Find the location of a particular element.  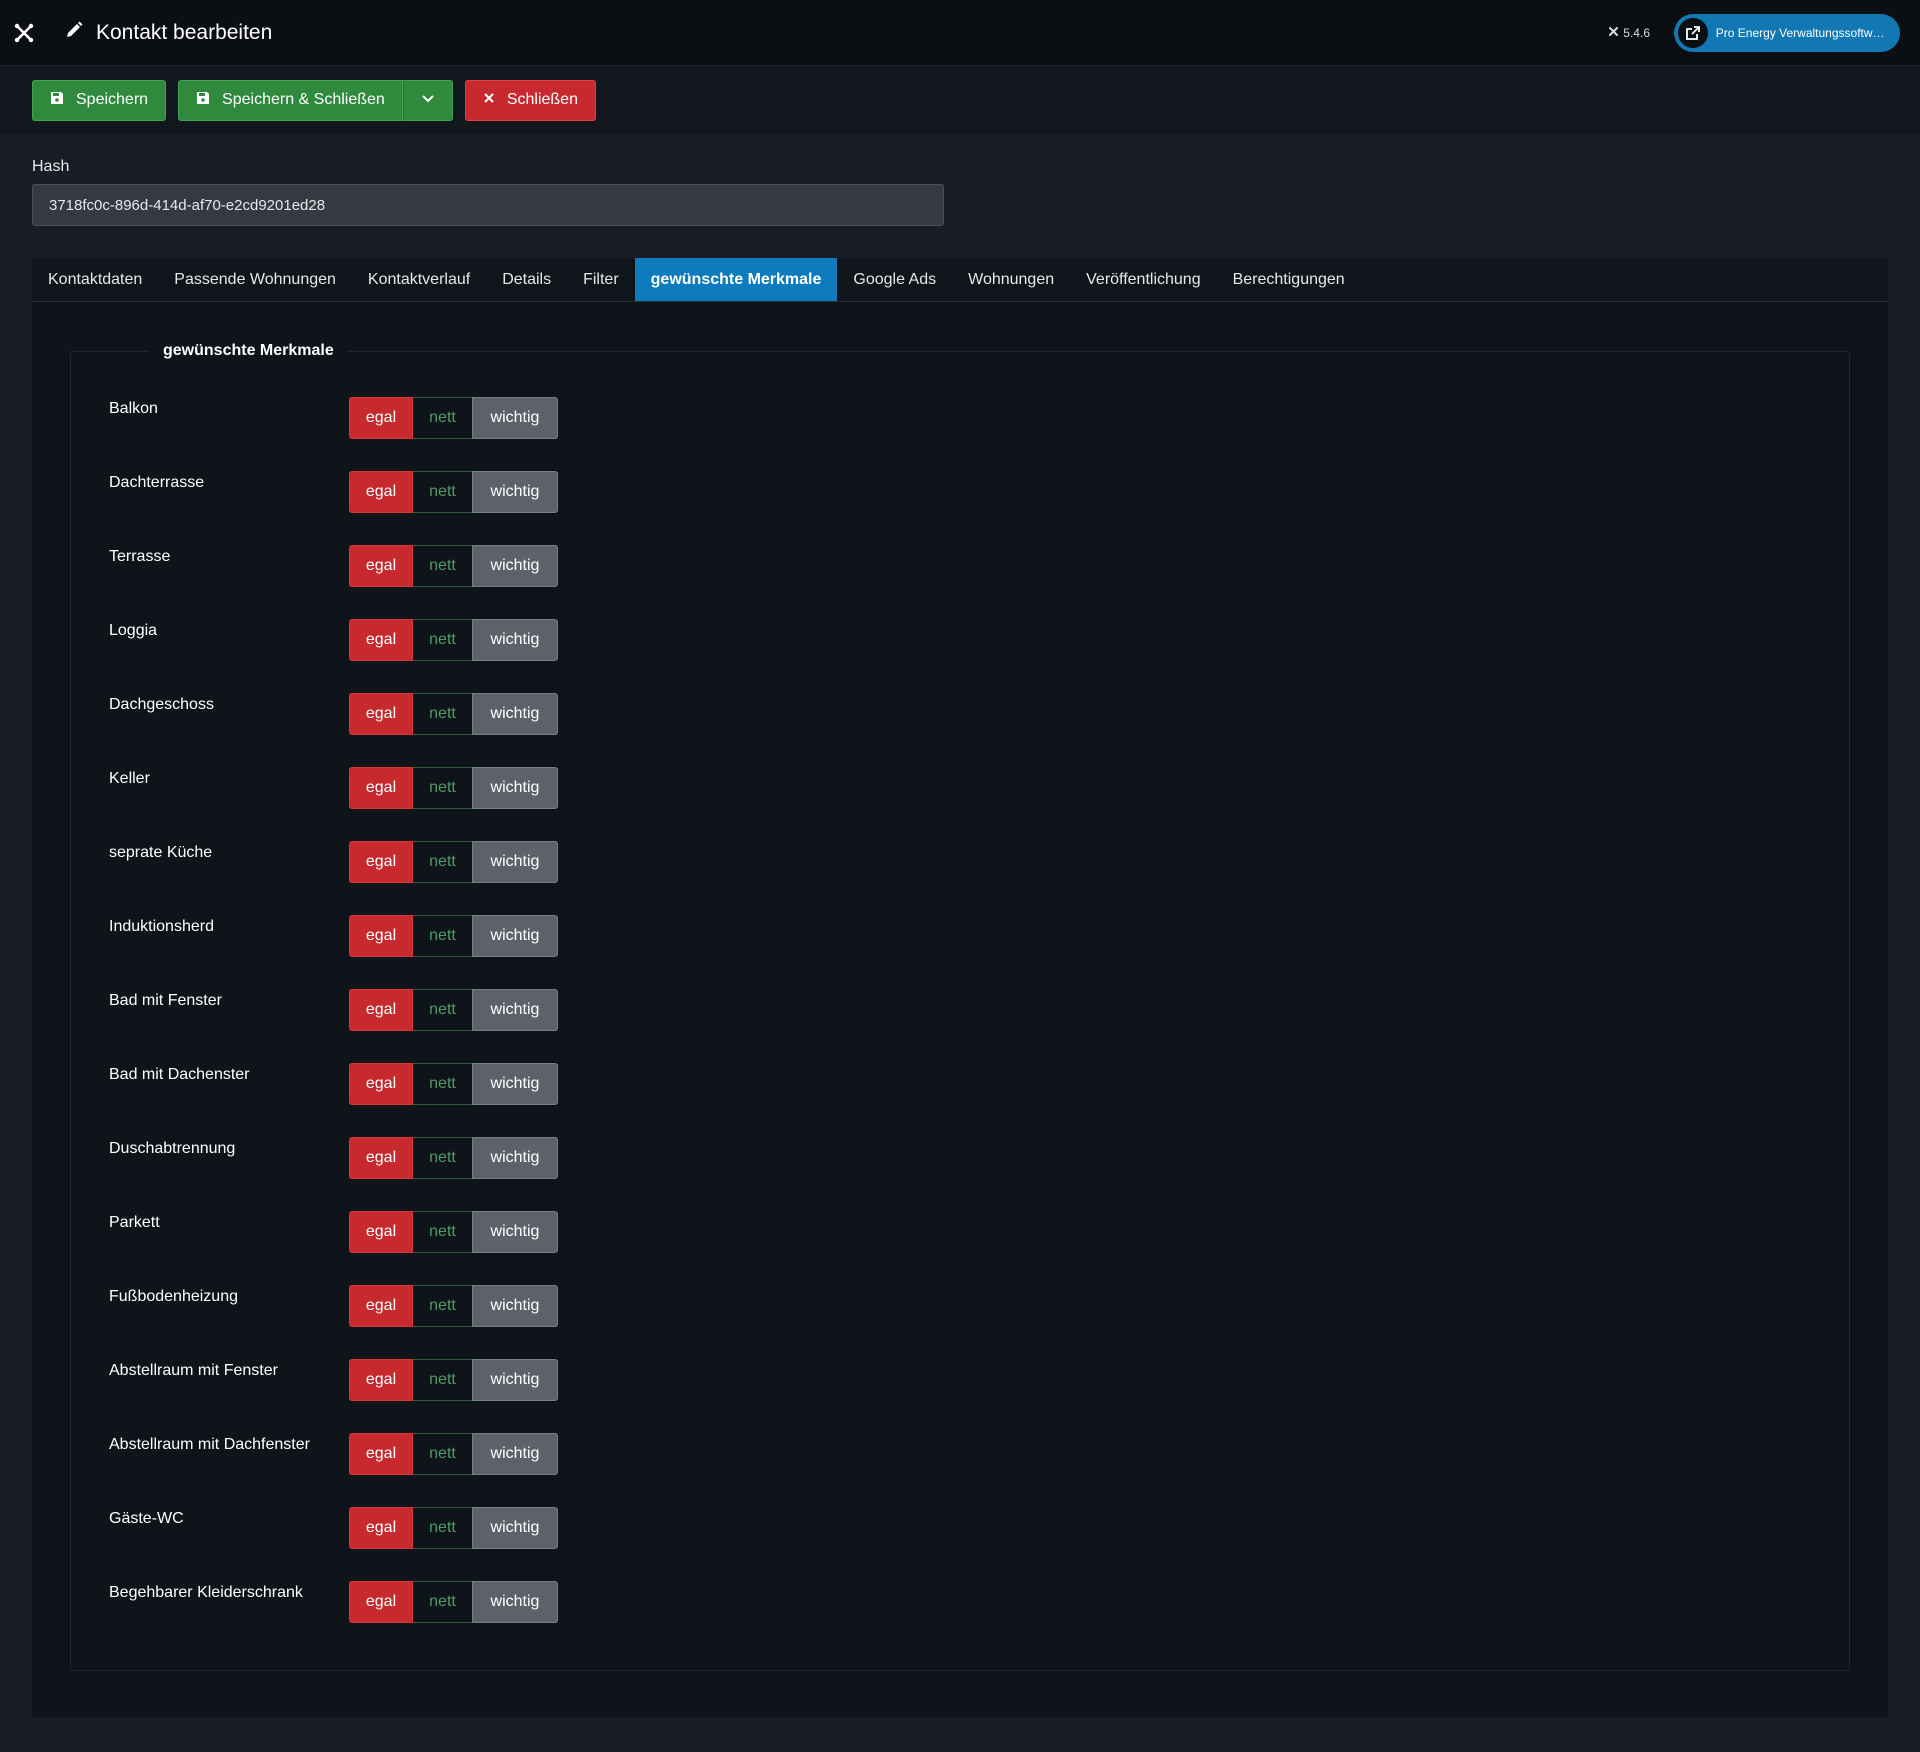

feature-row: Duschabtrennung egal nett wichtig is located at coordinates (960, 1165).